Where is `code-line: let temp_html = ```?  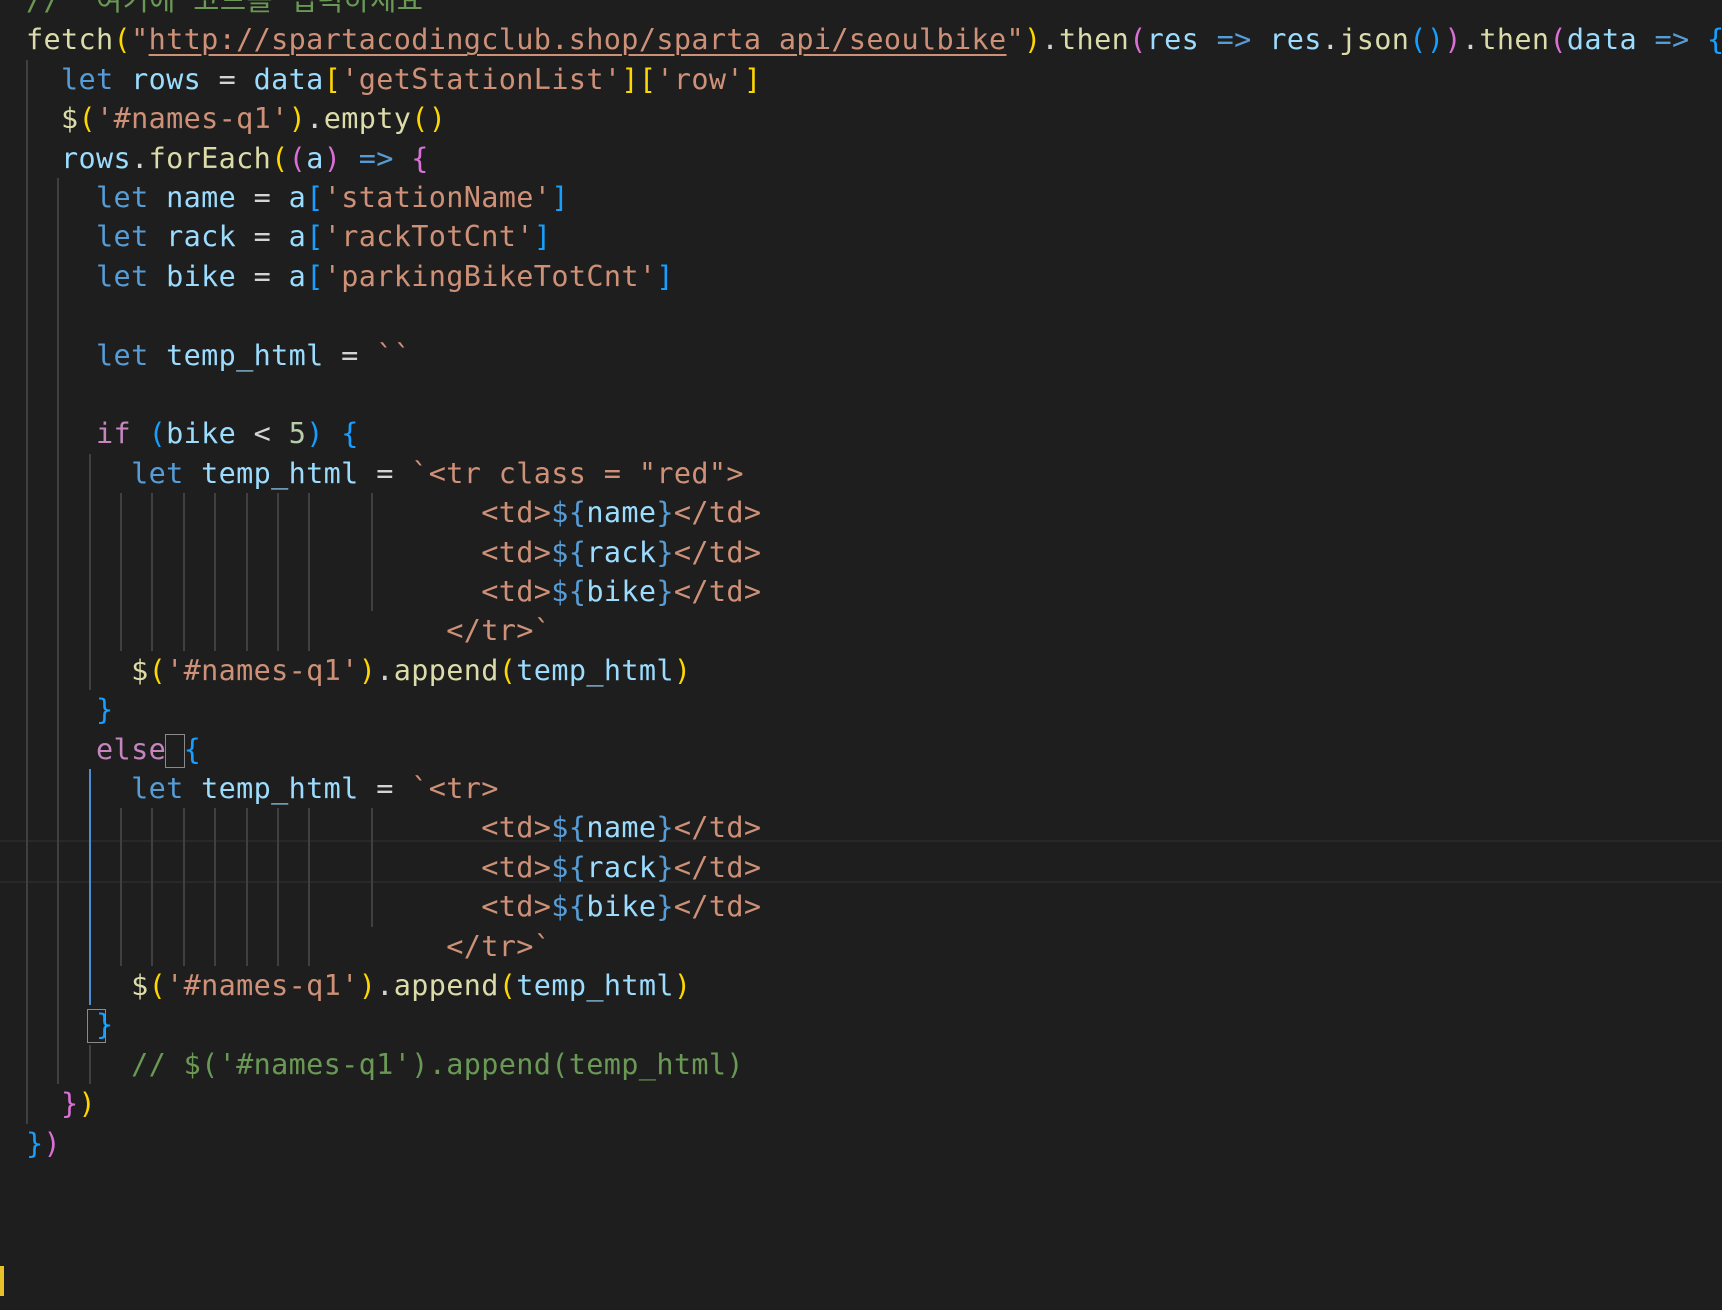 code-line: let temp_html = `` is located at coordinates (874, 355).